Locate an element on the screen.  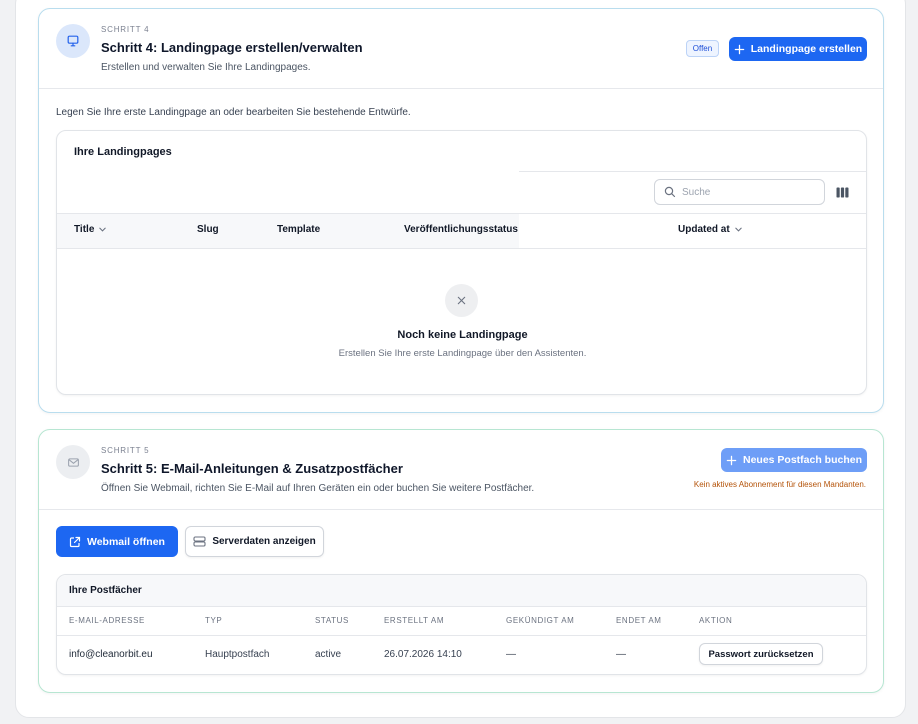
cell-created: 26.07.2026 14:10 is located at coordinates (423, 654).